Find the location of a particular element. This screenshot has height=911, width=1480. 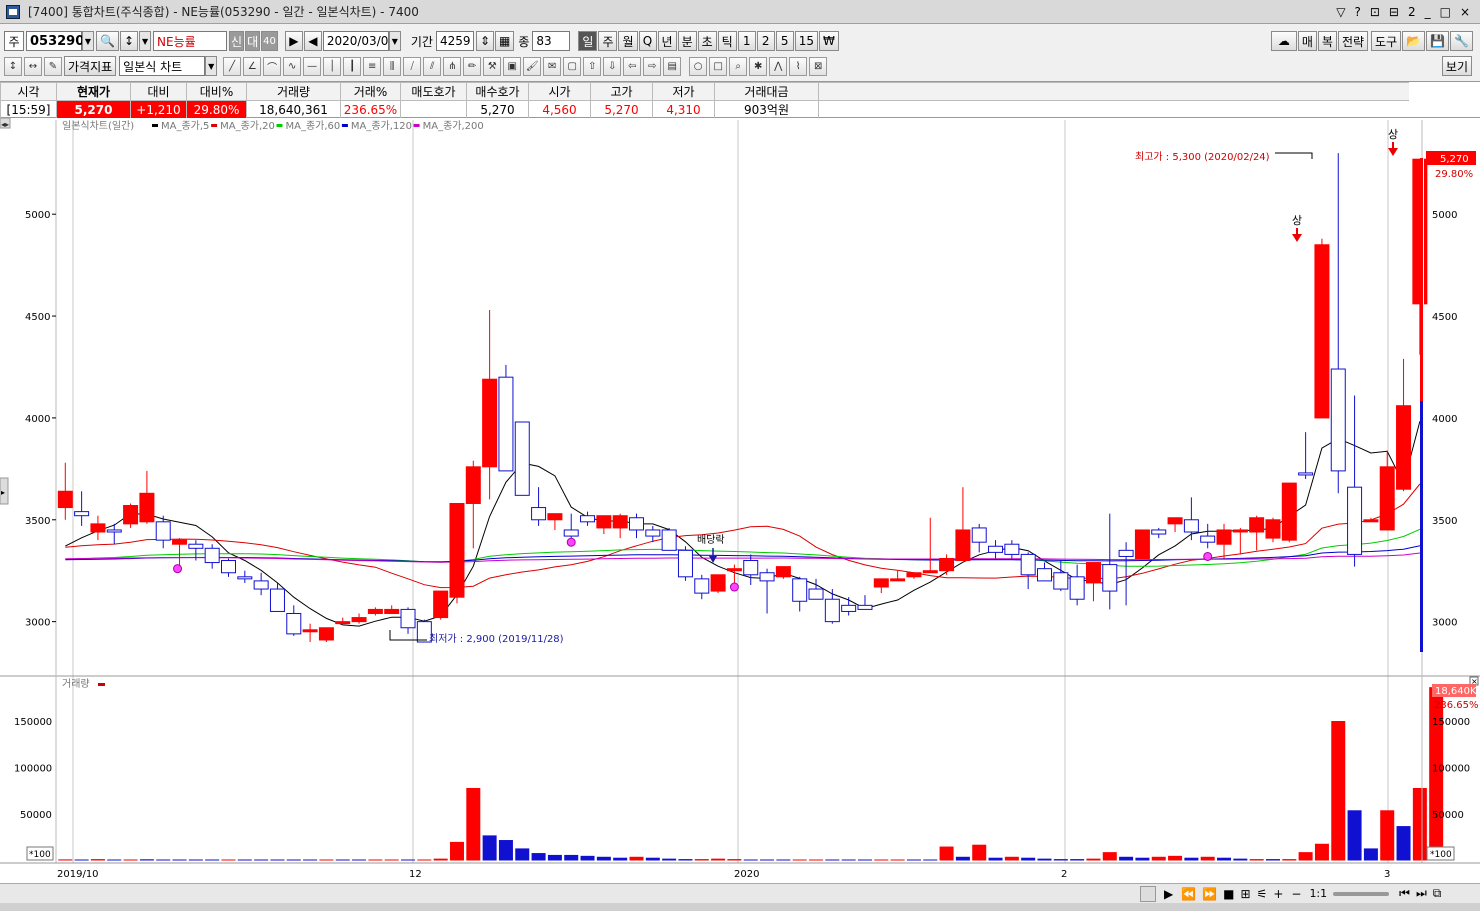

arc-icon: ⌒ is located at coordinates (272, 66).